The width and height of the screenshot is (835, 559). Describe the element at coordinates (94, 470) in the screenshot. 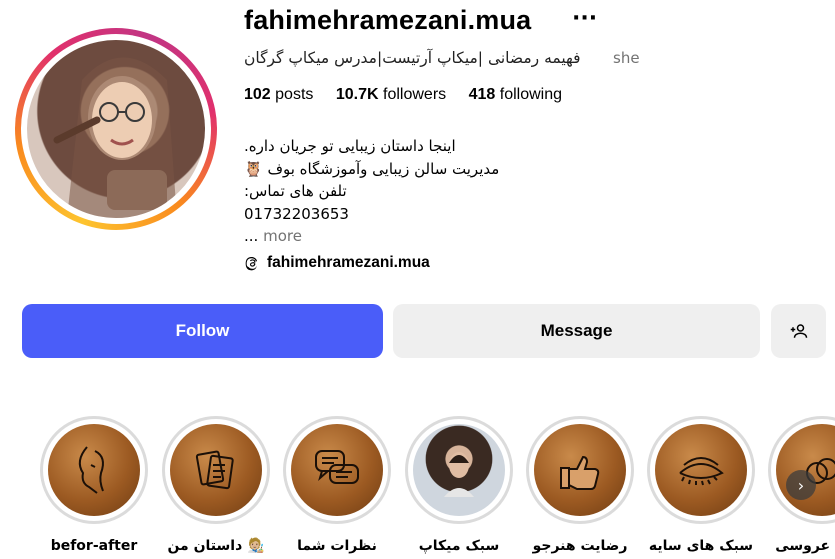

I see `face-line-icon` at that location.